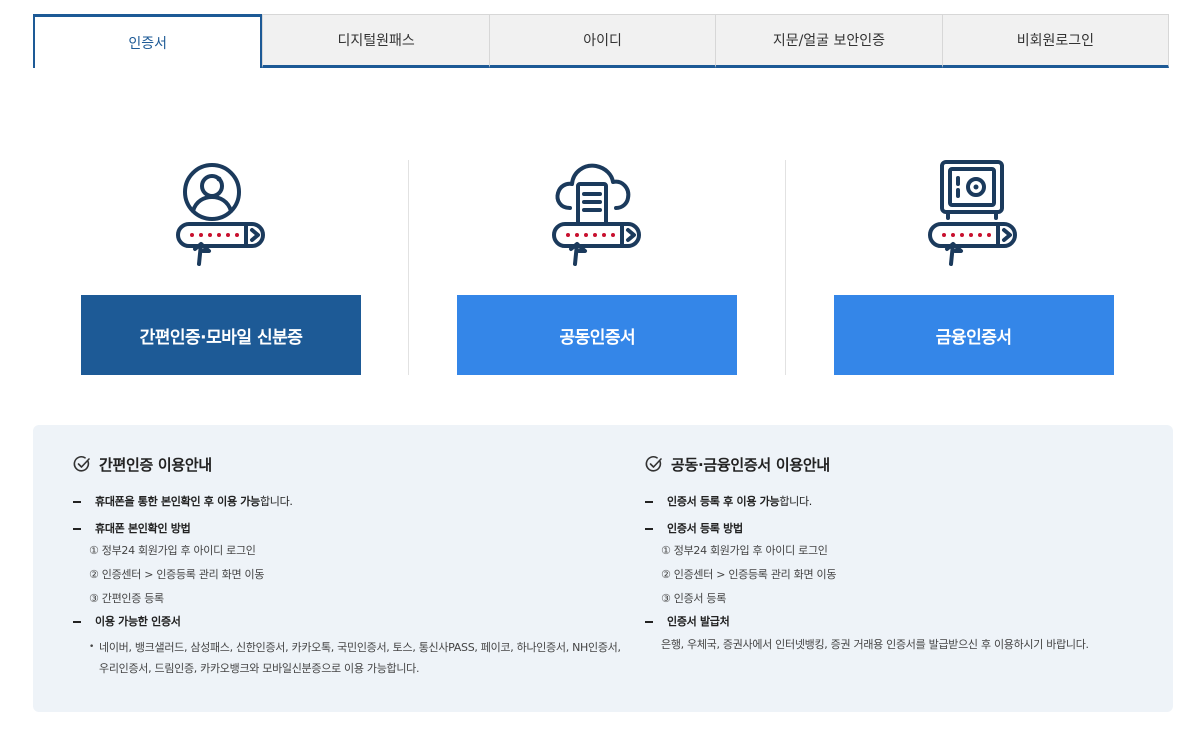 This screenshot has width=1182, height=734. Describe the element at coordinates (973, 335) in the screenshot. I see `financial-certificate-button: 금융인증서` at that location.